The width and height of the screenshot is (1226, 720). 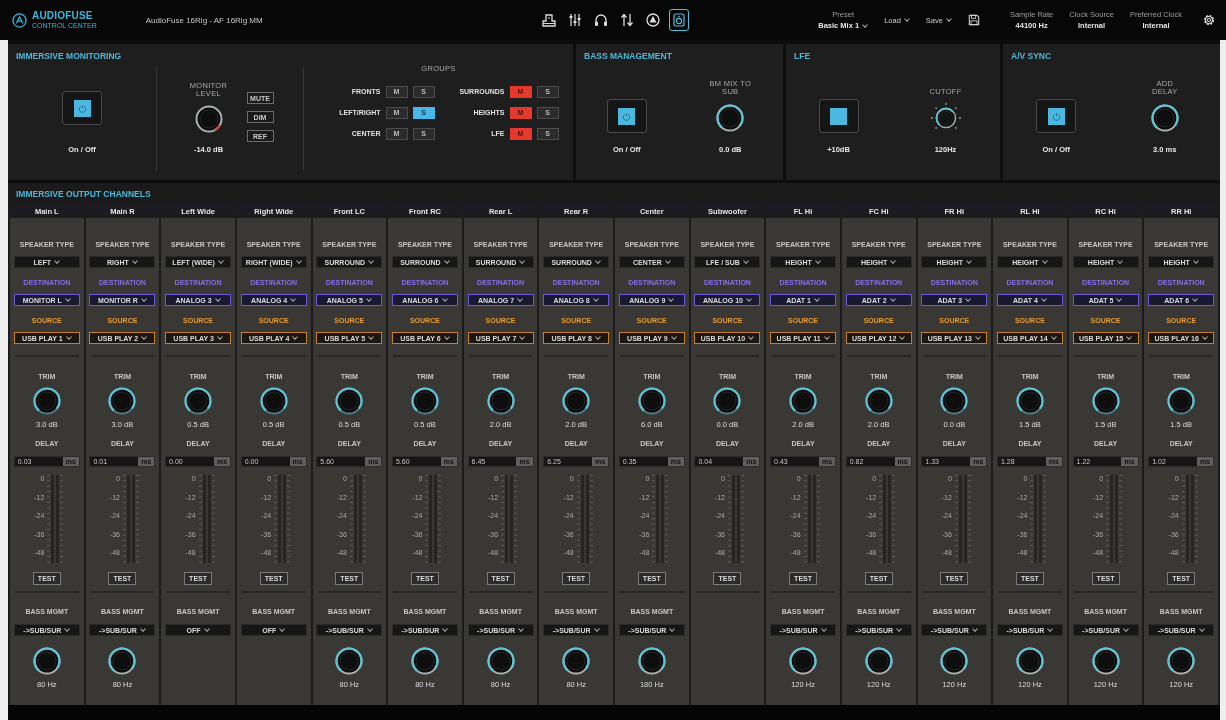 What do you see at coordinates (1031, 55) in the screenshot?
I see `panel-title: A/V SYNC` at bounding box center [1031, 55].